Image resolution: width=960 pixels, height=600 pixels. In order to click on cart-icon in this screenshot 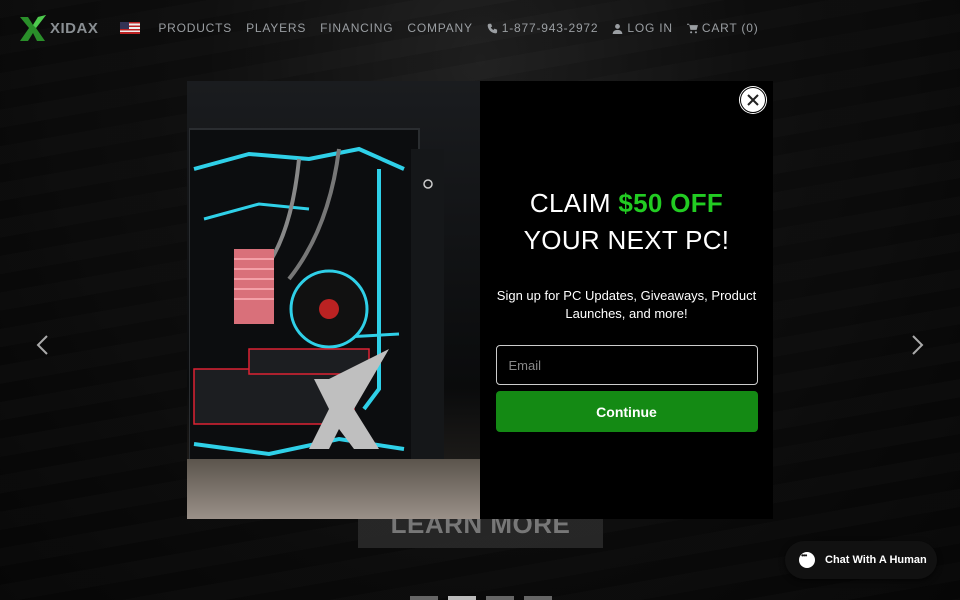, I will do `click(692, 28)`.